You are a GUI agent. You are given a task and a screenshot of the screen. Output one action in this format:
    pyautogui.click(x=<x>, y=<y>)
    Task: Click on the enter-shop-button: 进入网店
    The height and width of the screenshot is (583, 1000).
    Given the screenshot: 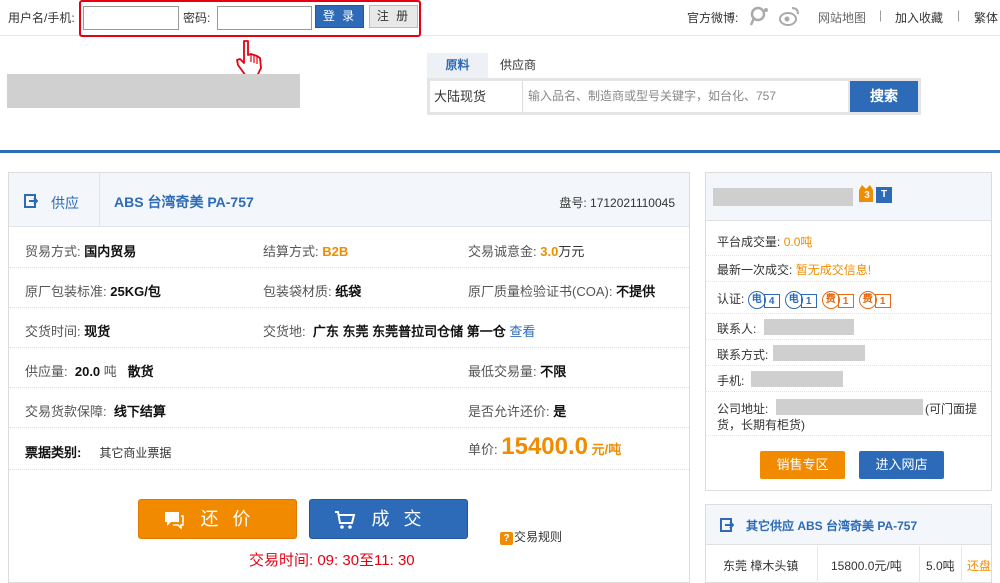 What is the action you would take?
    pyautogui.click(x=901, y=465)
    